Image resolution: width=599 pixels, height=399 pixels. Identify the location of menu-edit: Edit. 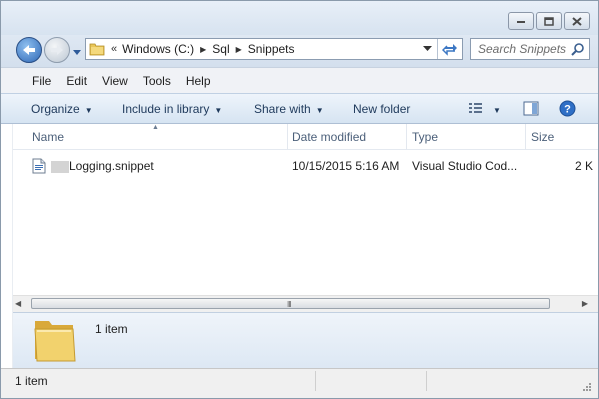
(76, 81).